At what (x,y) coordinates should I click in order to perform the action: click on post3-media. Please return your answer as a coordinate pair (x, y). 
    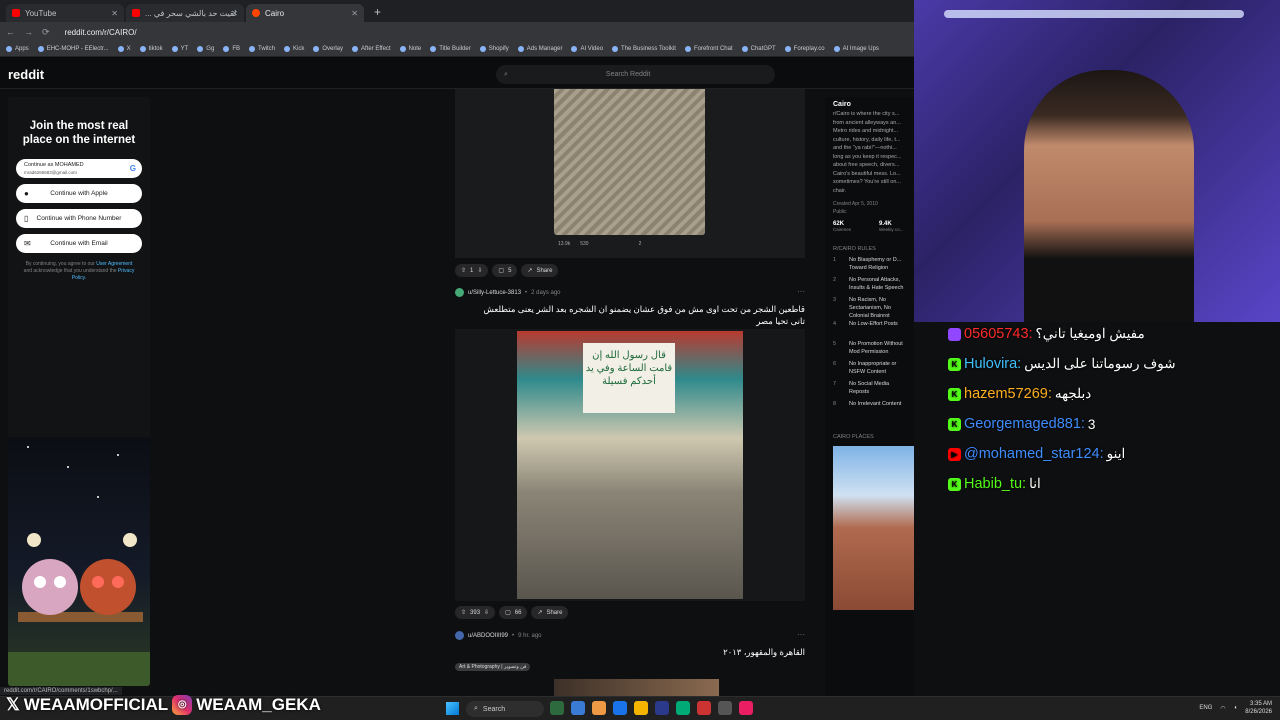
    Looking at the image, I should click on (636, 687).